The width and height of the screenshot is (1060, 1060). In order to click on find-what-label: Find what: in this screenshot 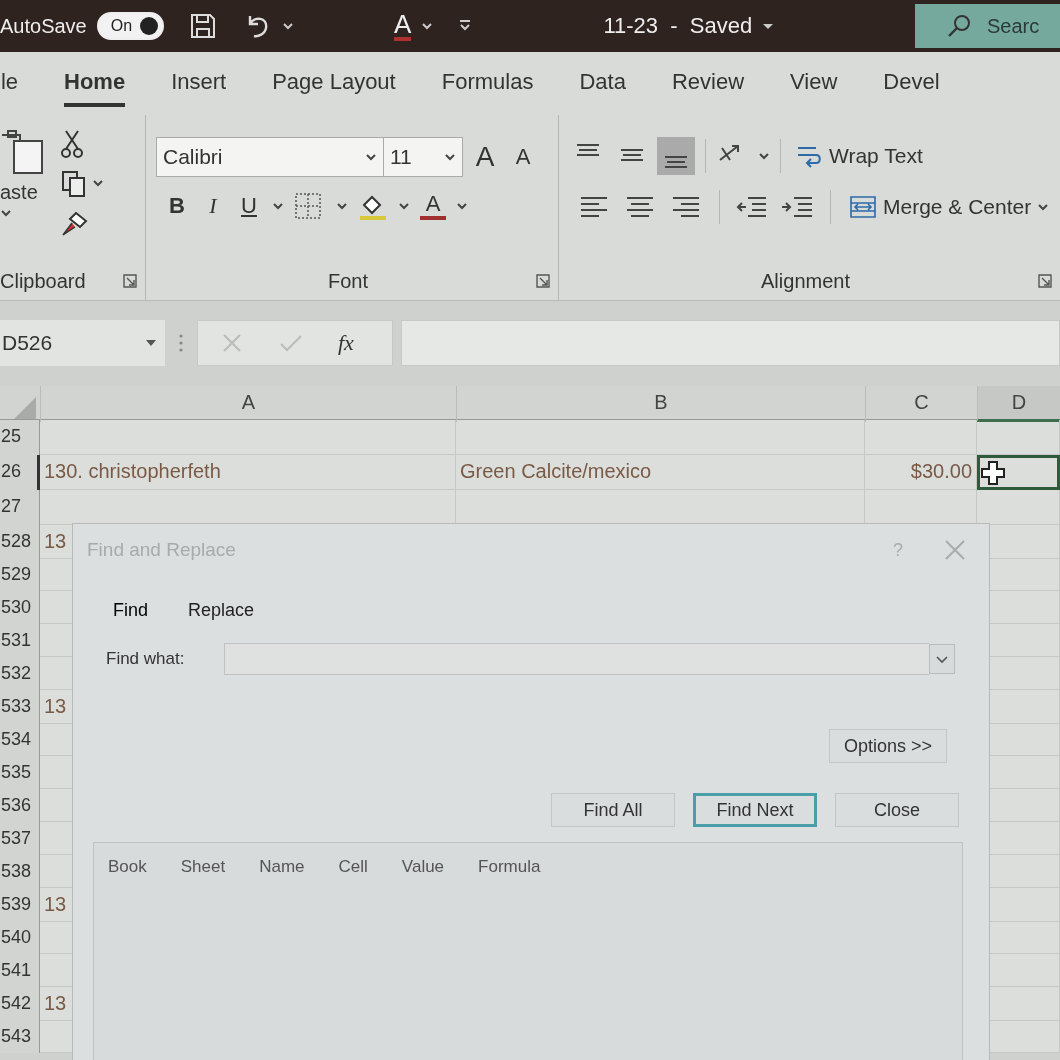, I will do `click(145, 659)`.